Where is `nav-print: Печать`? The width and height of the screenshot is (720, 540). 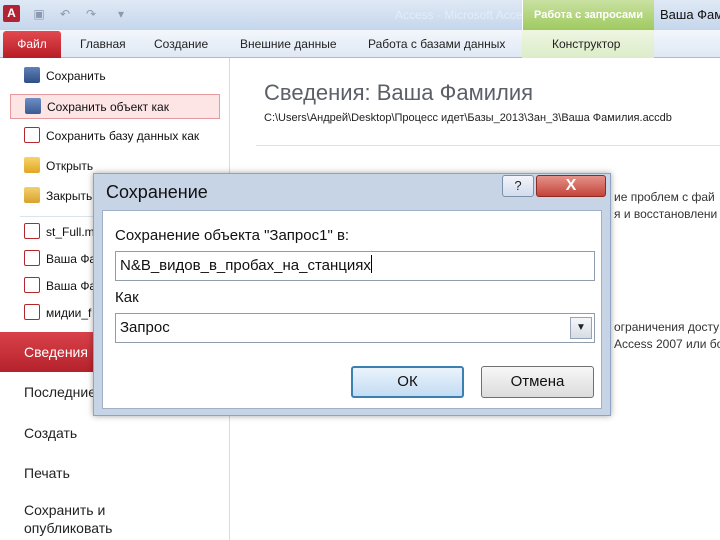
nav-print: Печать is located at coordinates (47, 473).